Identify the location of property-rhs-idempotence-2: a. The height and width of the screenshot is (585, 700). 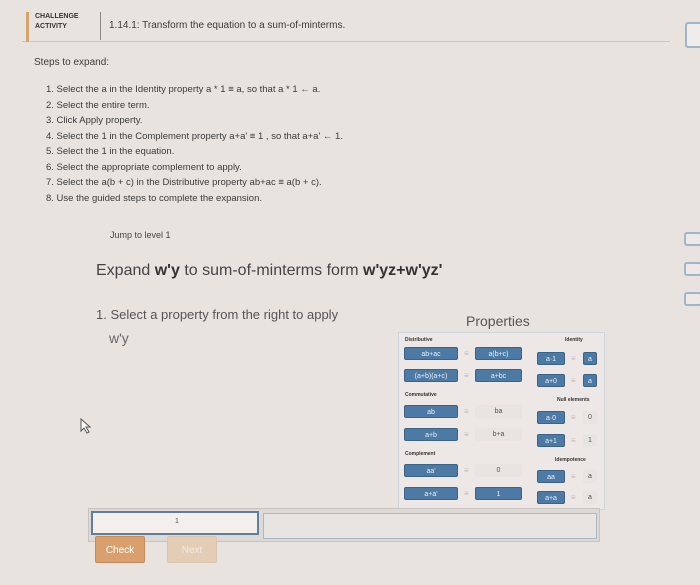
(590, 497).